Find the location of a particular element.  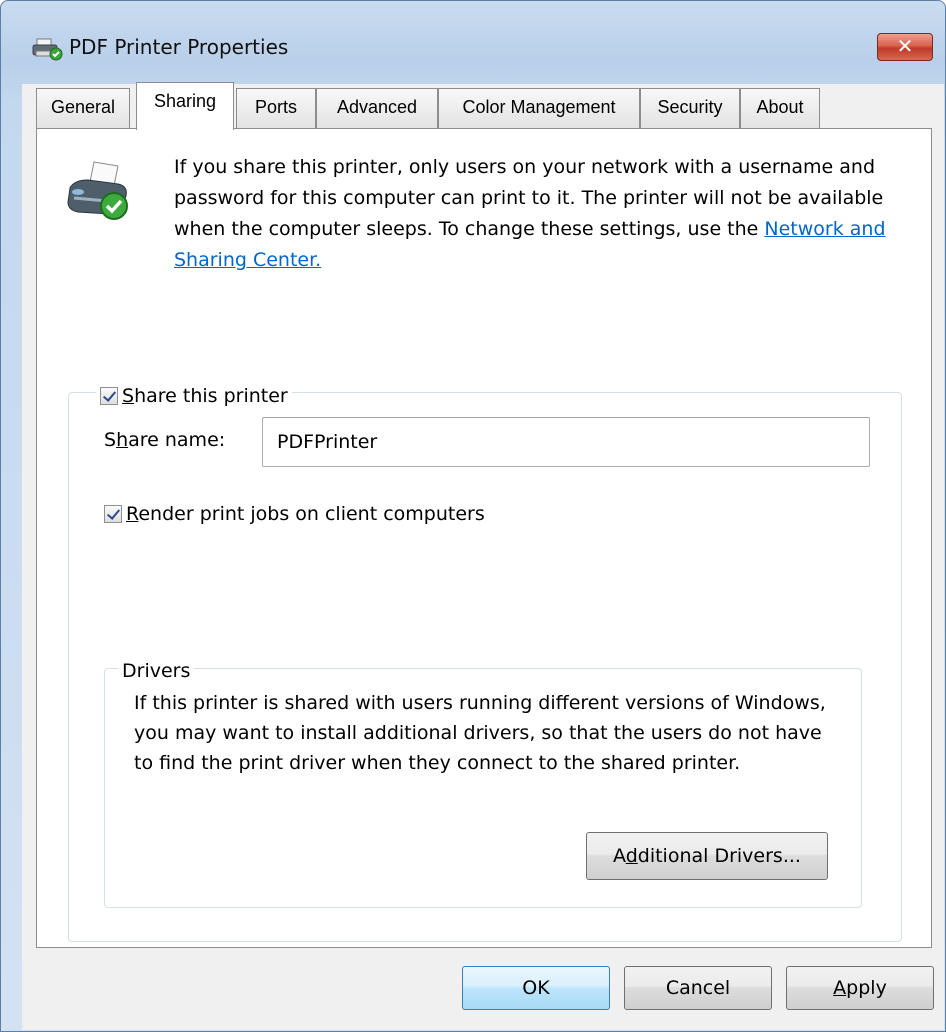

title-bar: PDF Printer Properties ✕ is located at coordinates (473, 41).